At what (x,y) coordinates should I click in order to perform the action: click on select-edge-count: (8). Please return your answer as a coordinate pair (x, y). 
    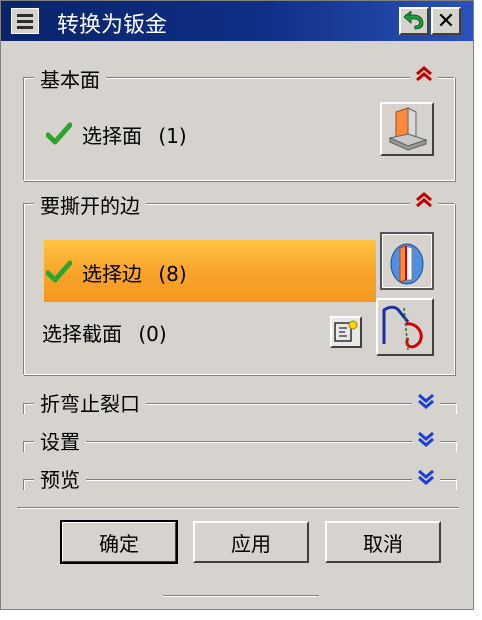
    Looking at the image, I should click on (172, 274).